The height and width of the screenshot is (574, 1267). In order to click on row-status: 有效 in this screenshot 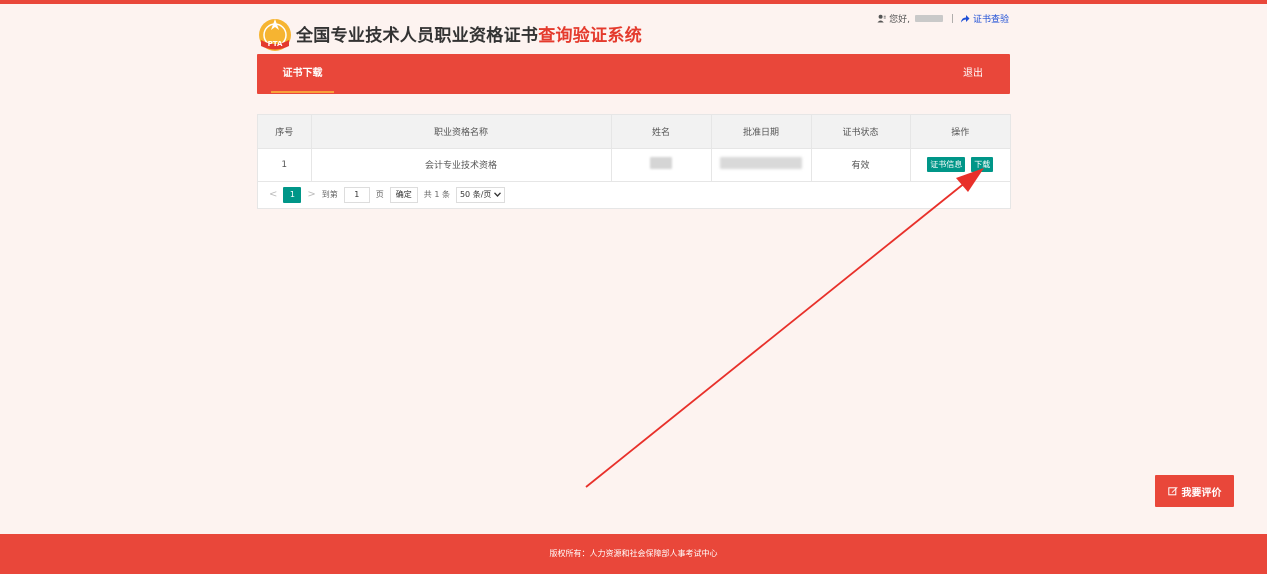, I will do `click(861, 165)`.